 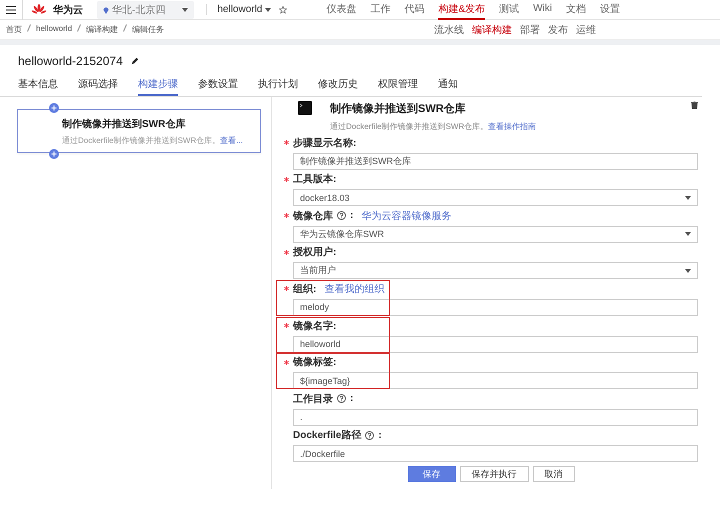 What do you see at coordinates (495, 344) in the screenshot?
I see `input-field: helloworld` at bounding box center [495, 344].